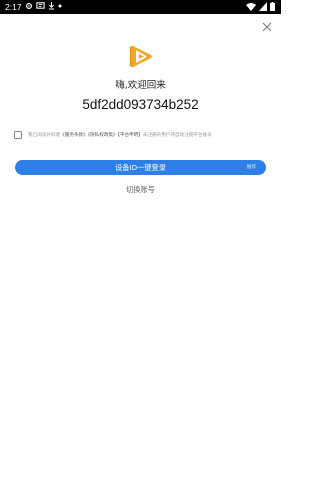  Describe the element at coordinates (251, 7) in the screenshot. I see `wifi-icon` at that location.